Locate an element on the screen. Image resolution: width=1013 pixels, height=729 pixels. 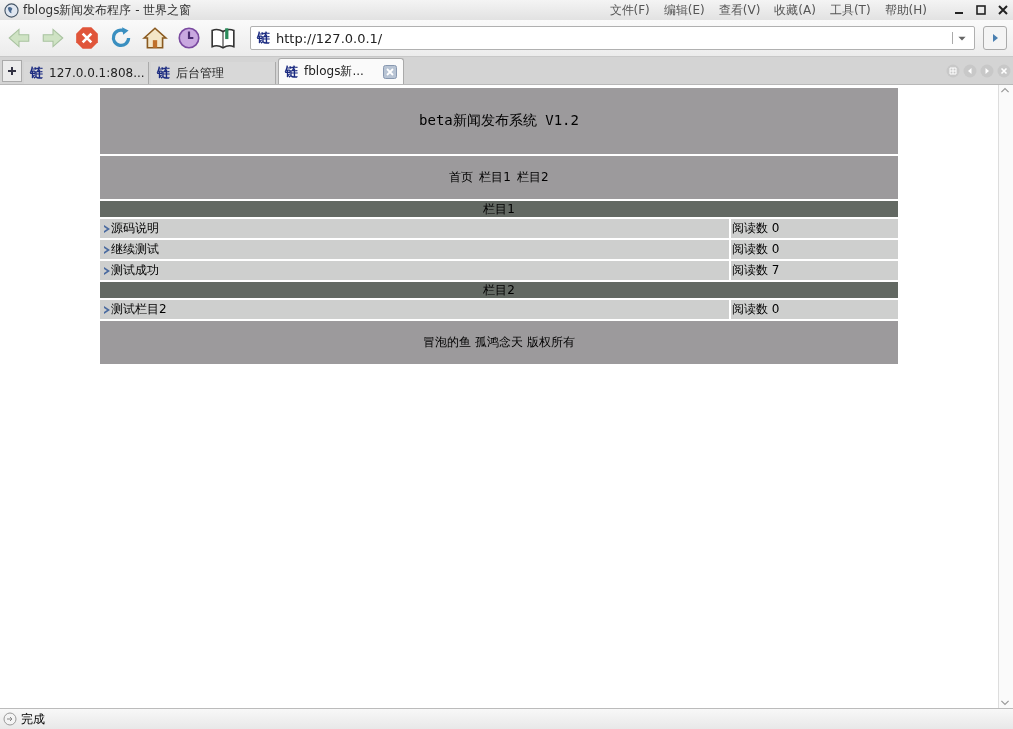
article-link: 源码说明 is located at coordinates (135, 228).